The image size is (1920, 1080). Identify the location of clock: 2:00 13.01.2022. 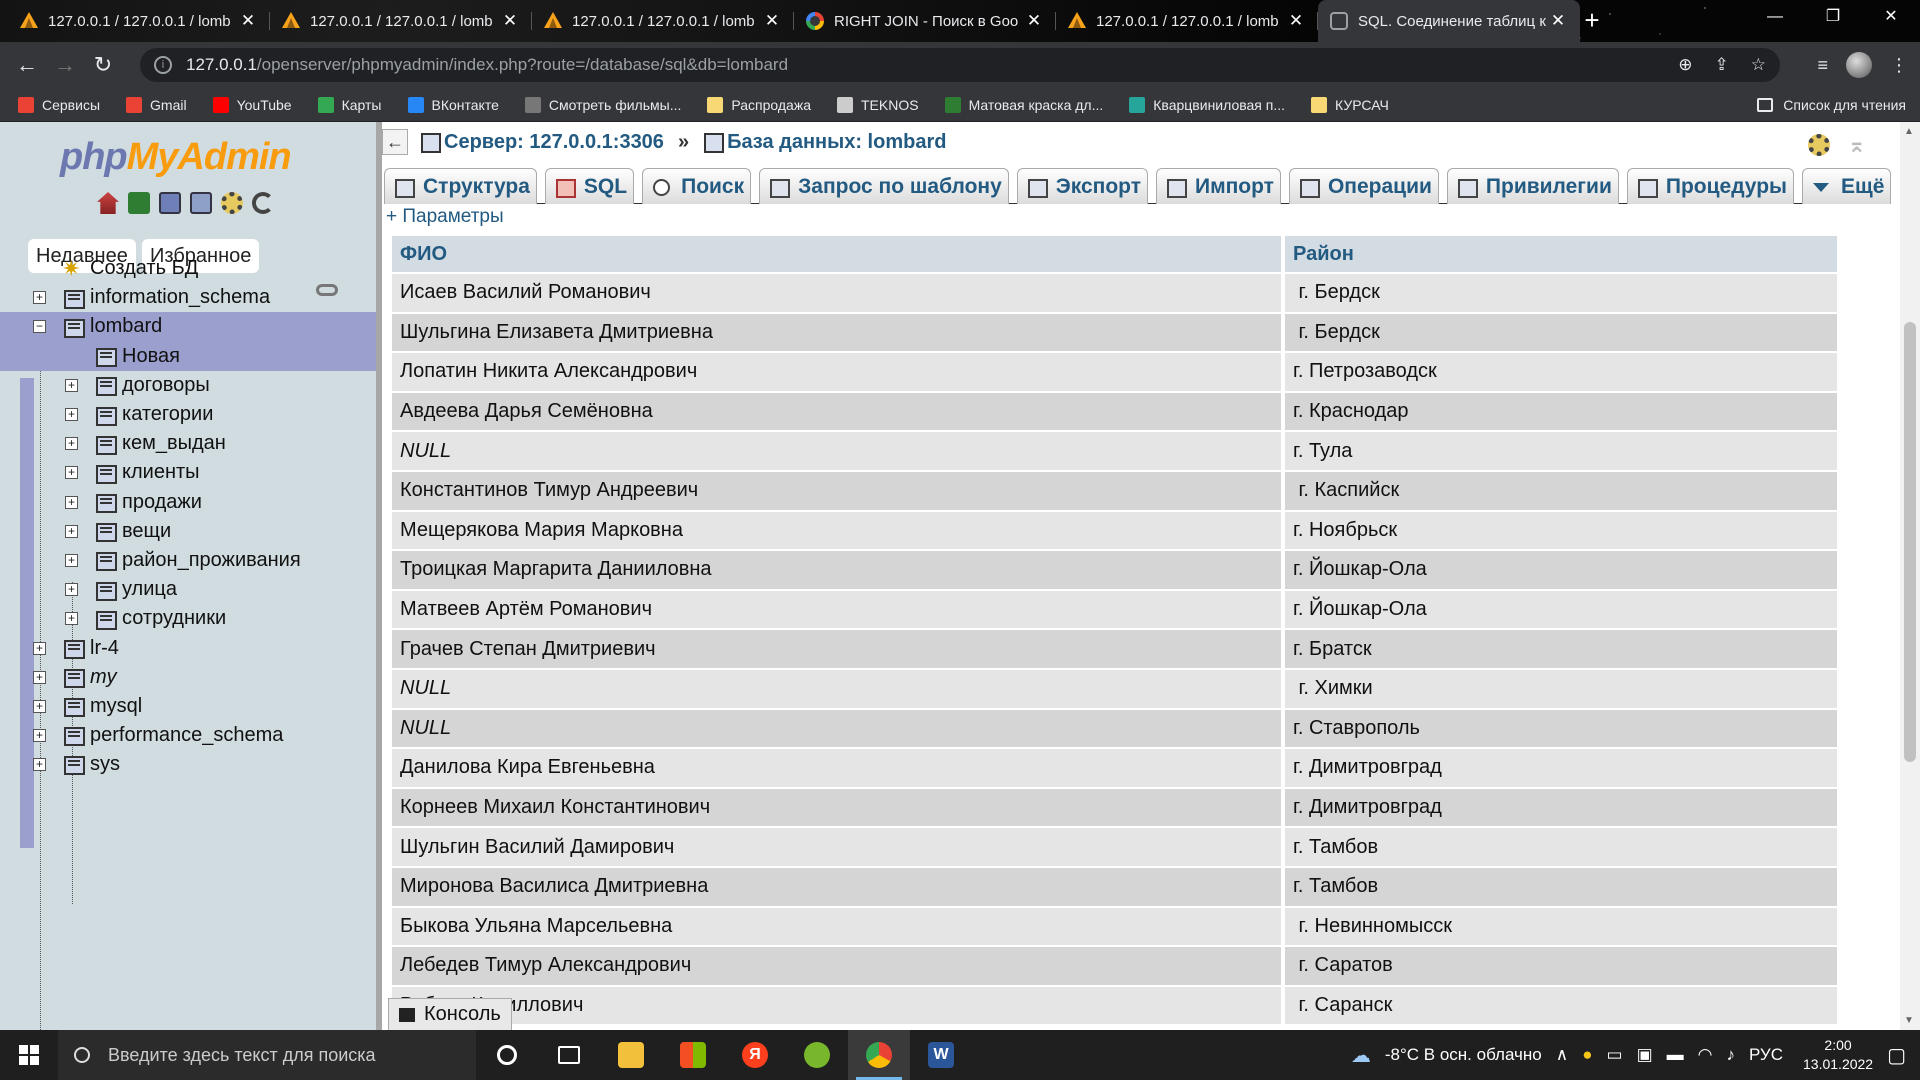
(1838, 1055).